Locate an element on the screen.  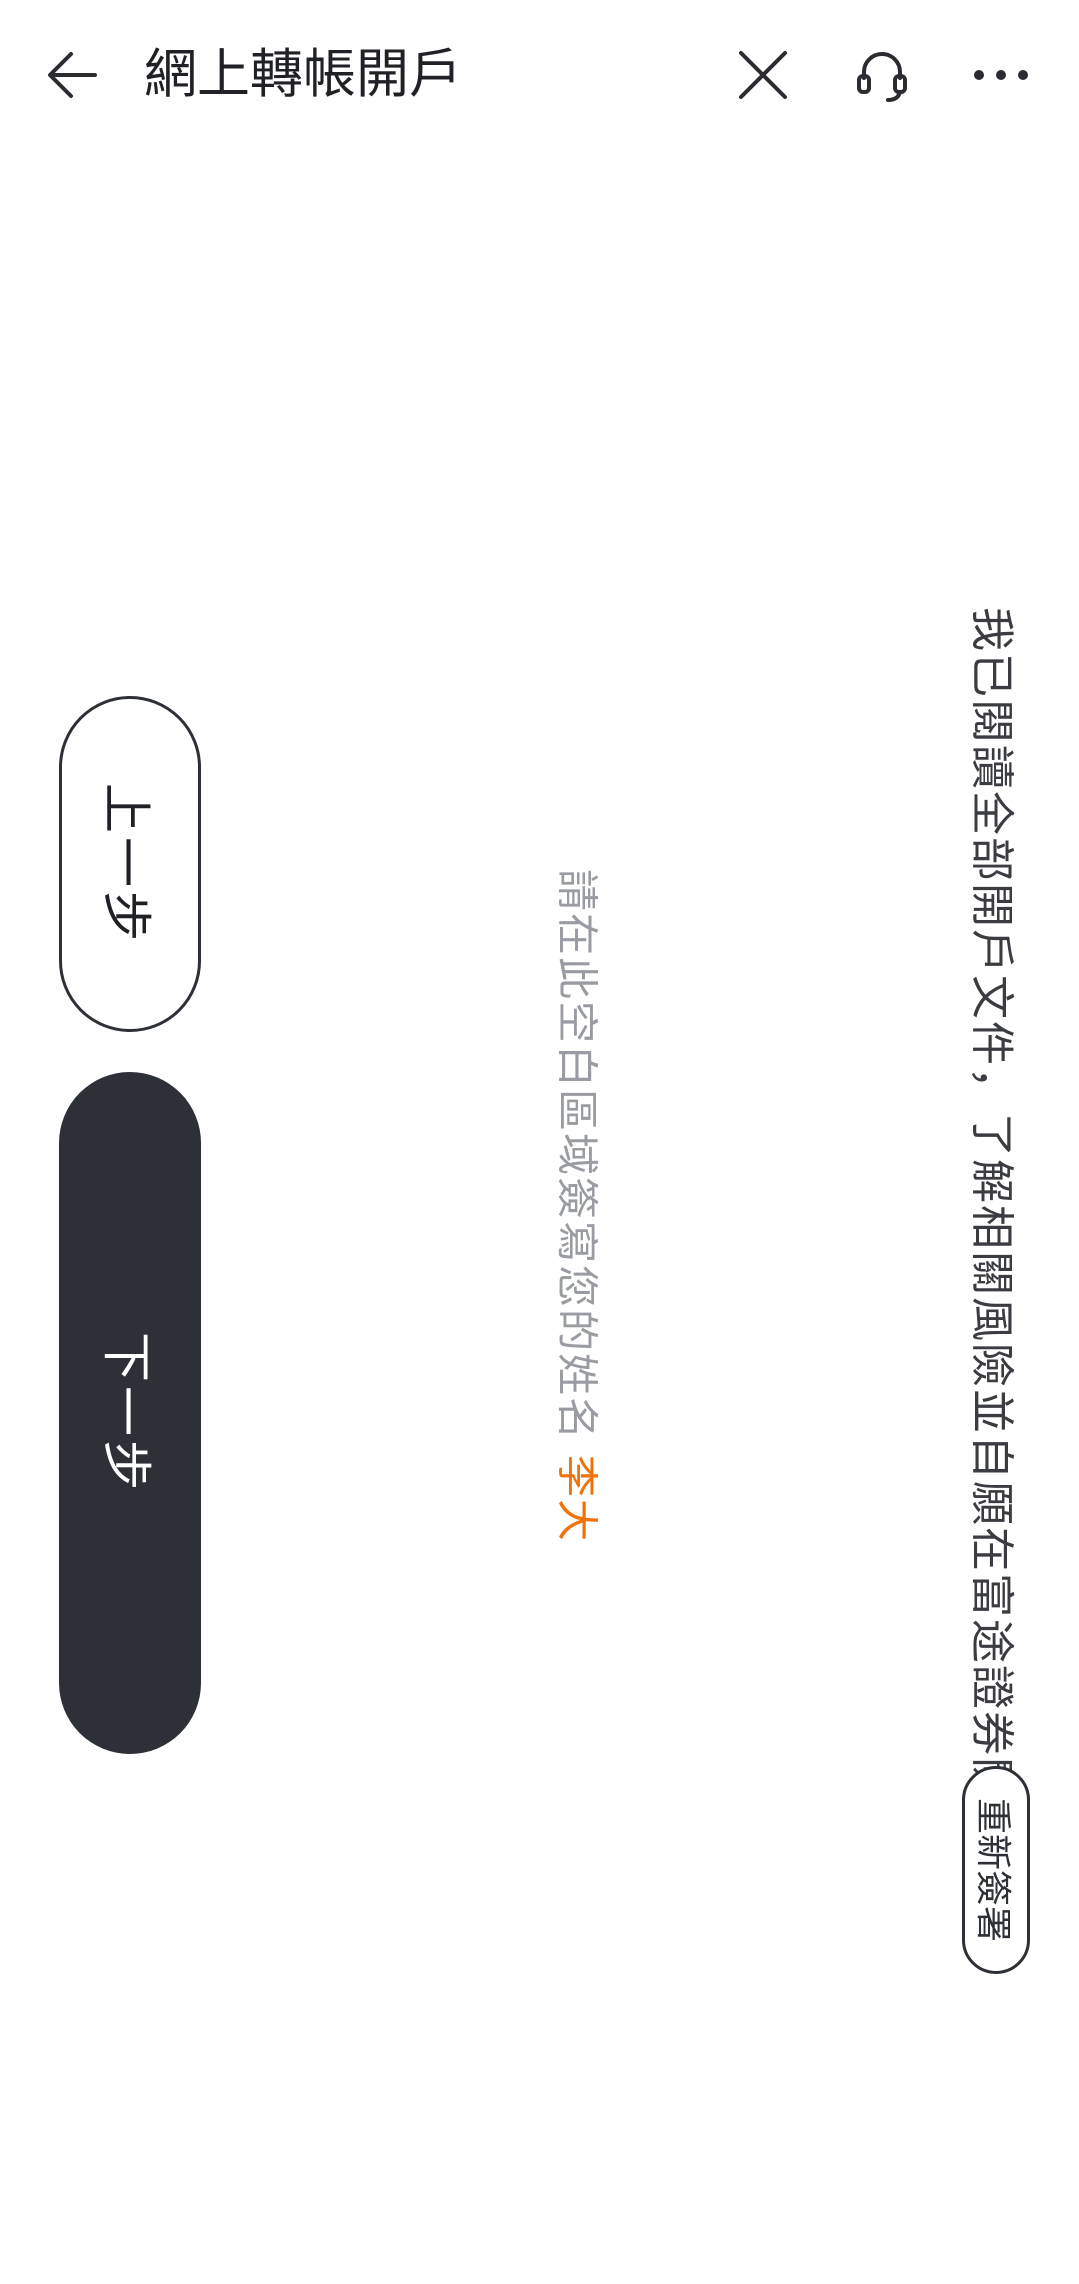
signature-hint: 請在此空白區域簽寫您的姓名 is located at coordinates (577, 1154).